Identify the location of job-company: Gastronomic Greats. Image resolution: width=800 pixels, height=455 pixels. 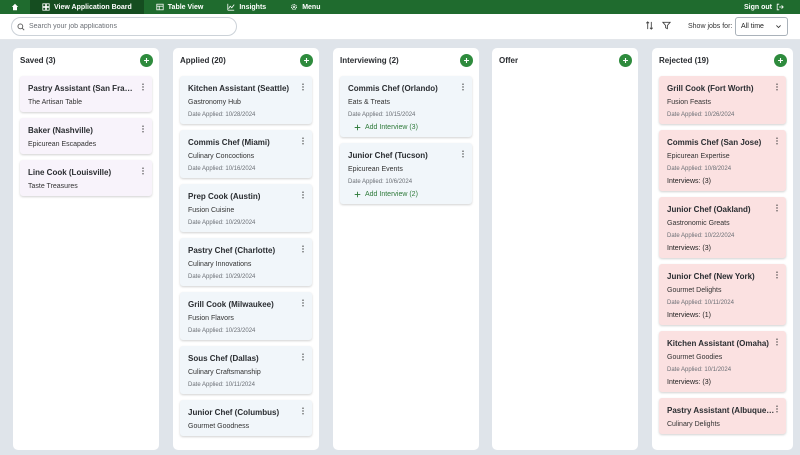
(698, 223).